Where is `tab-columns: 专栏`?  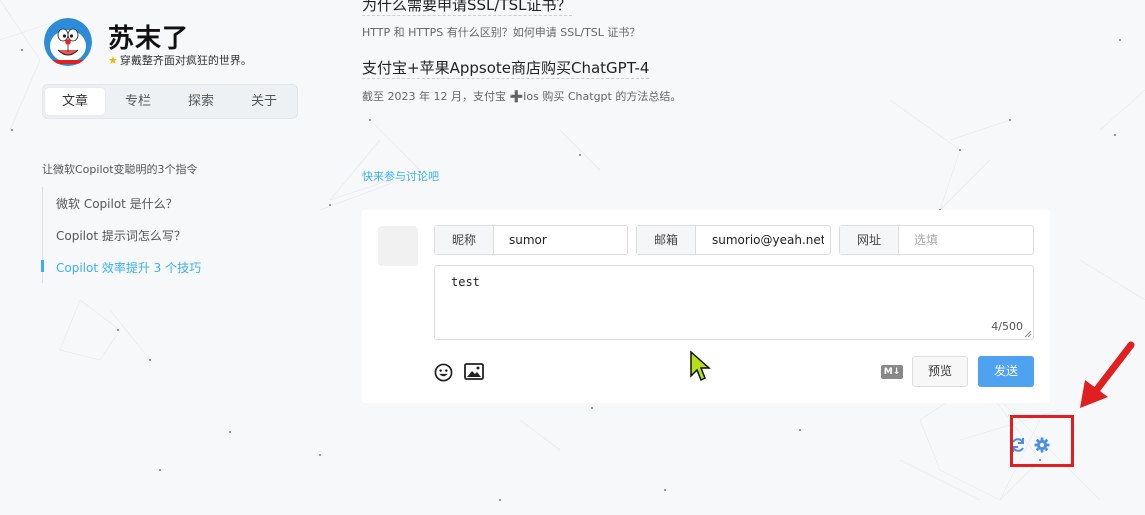 tab-columns: 专栏 is located at coordinates (138, 101).